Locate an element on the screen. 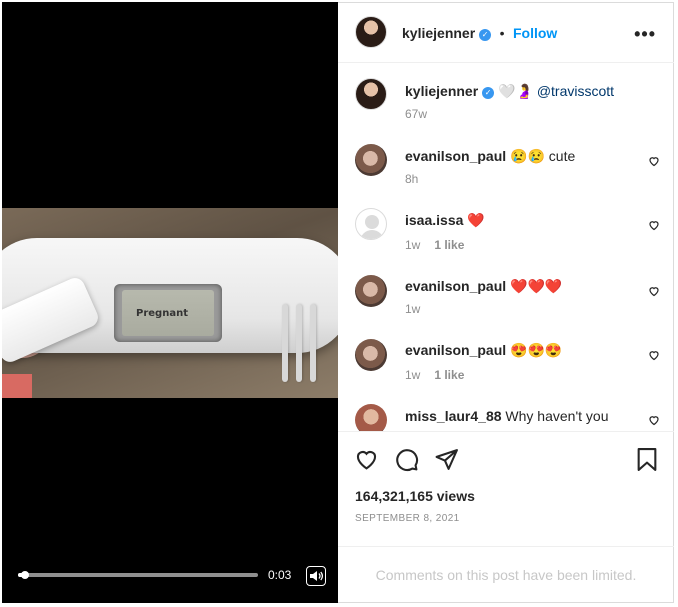  comment-text: evanilson_paul ❤️❤️❤️ is located at coordinates (483, 286).